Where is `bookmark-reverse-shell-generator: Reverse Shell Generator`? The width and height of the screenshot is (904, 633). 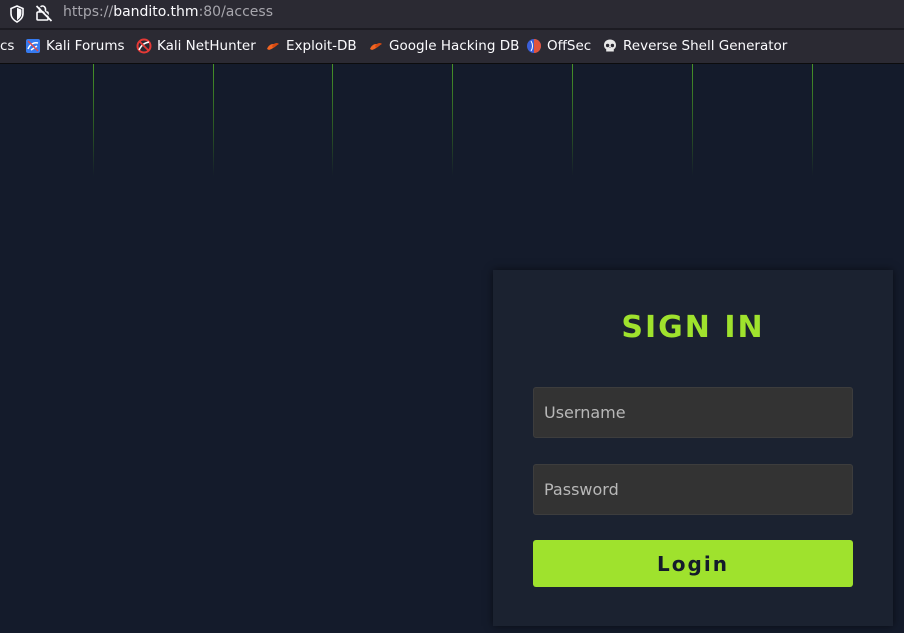
bookmark-reverse-shell-generator: Reverse Shell Generator is located at coordinates (694, 46).